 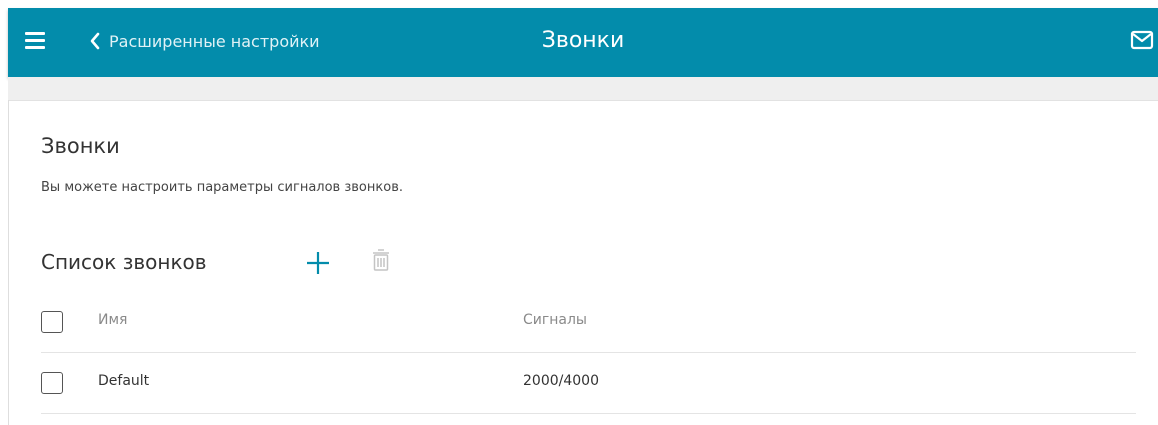 What do you see at coordinates (214, 41) in the screenshot?
I see `back-link-label: Расширенные настройки` at bounding box center [214, 41].